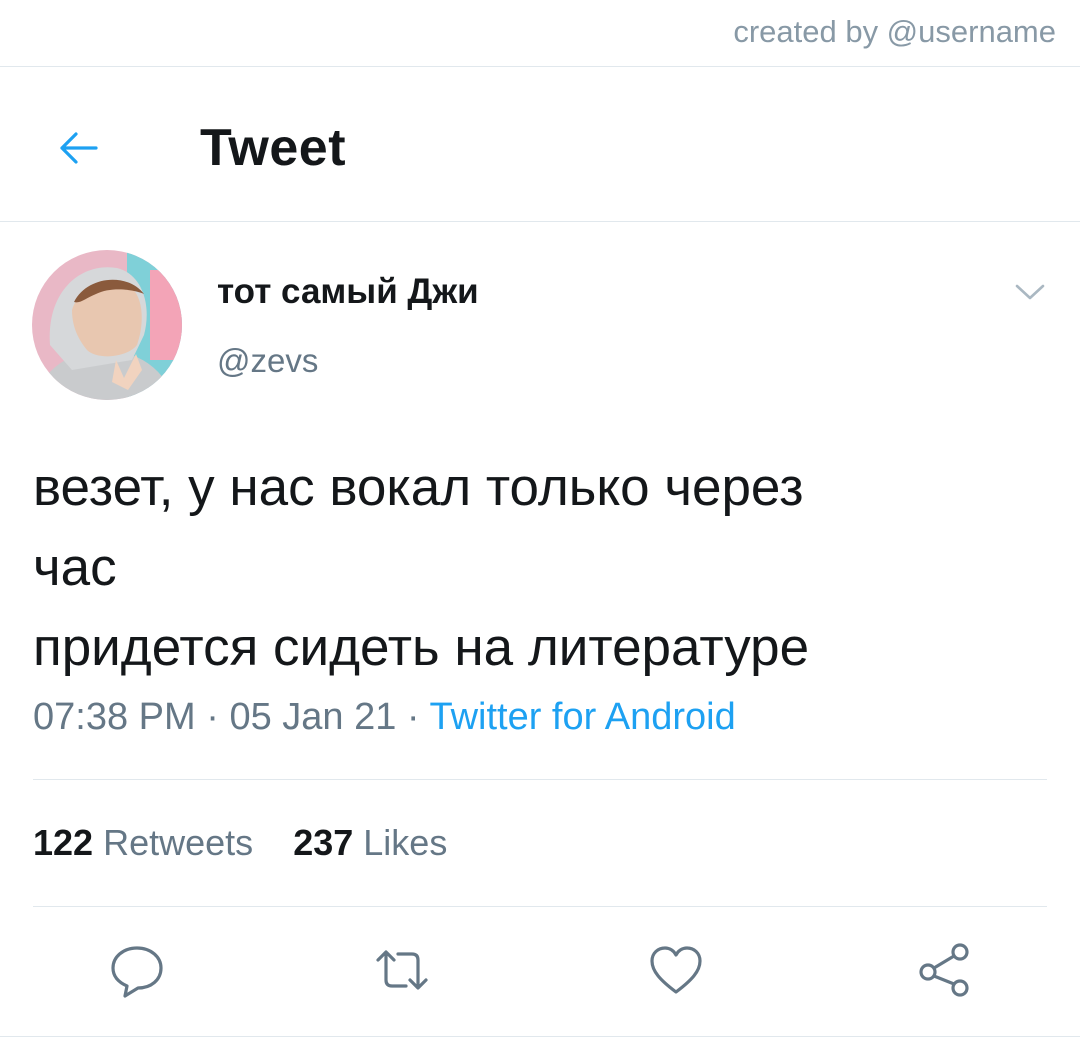 Image resolution: width=1080 pixels, height=1054 pixels. Describe the element at coordinates (114, 717) in the screenshot. I see `tweet-time: 07:38 PM` at that location.